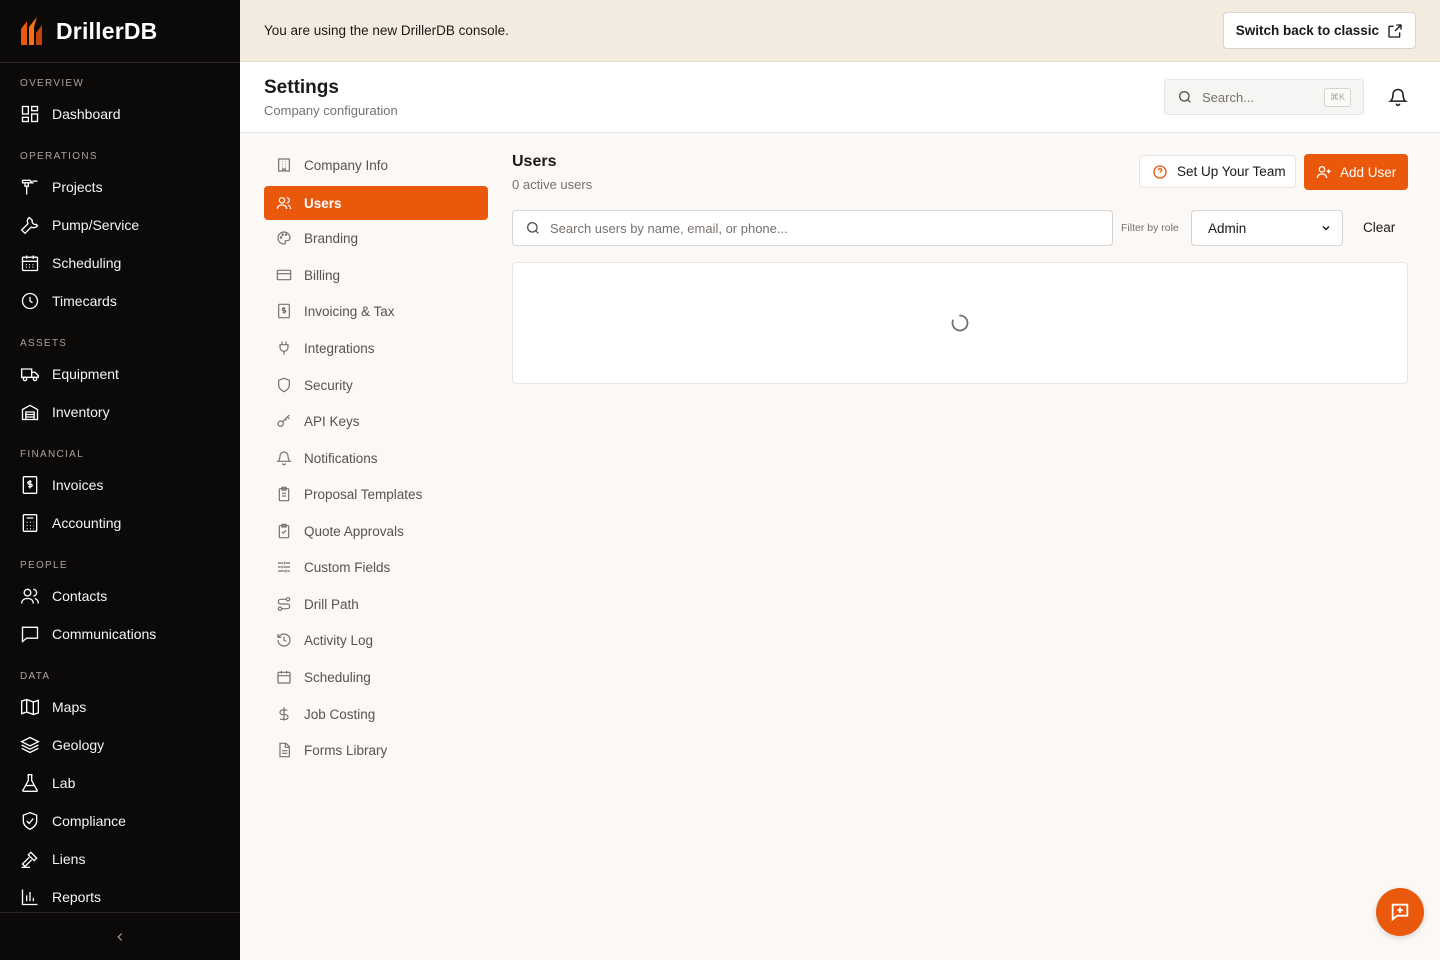 Image resolution: width=1440 pixels, height=960 pixels. I want to click on active-users-count: 0 active users, so click(552, 184).